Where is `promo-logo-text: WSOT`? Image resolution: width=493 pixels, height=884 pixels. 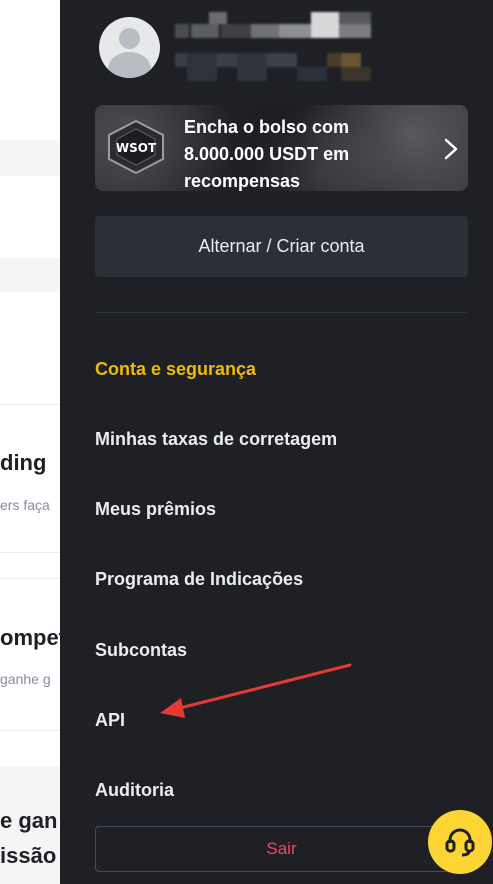
promo-logo-text: WSOT is located at coordinates (136, 148).